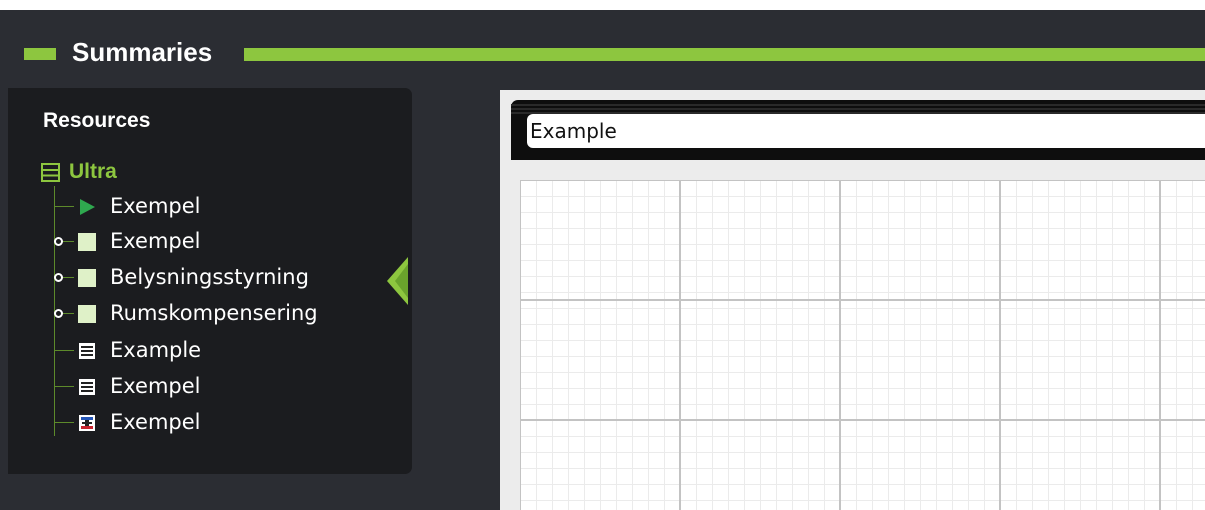  Describe the element at coordinates (219, 241) in the screenshot. I see `tree-item-exempel: Exempel` at that location.